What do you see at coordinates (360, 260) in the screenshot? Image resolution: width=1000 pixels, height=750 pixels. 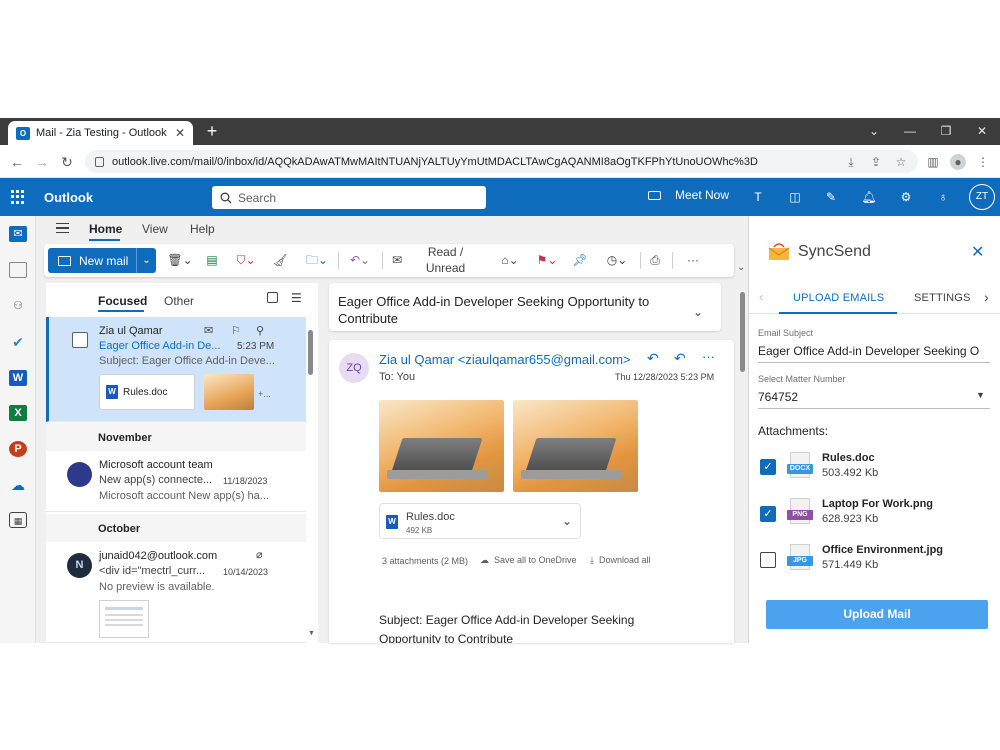 I see `reply-all-icon: ↶⌄` at bounding box center [360, 260].